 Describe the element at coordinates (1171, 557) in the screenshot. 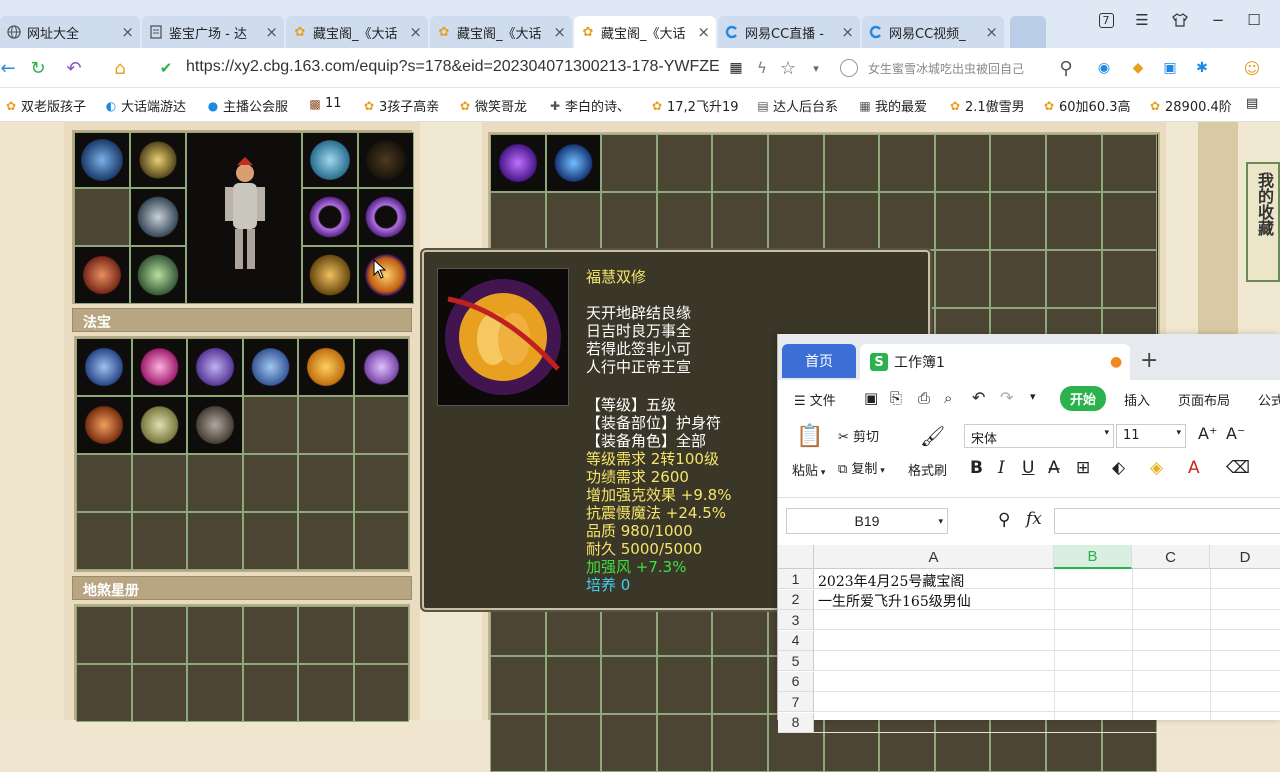

I see `column-header-c: C` at that location.